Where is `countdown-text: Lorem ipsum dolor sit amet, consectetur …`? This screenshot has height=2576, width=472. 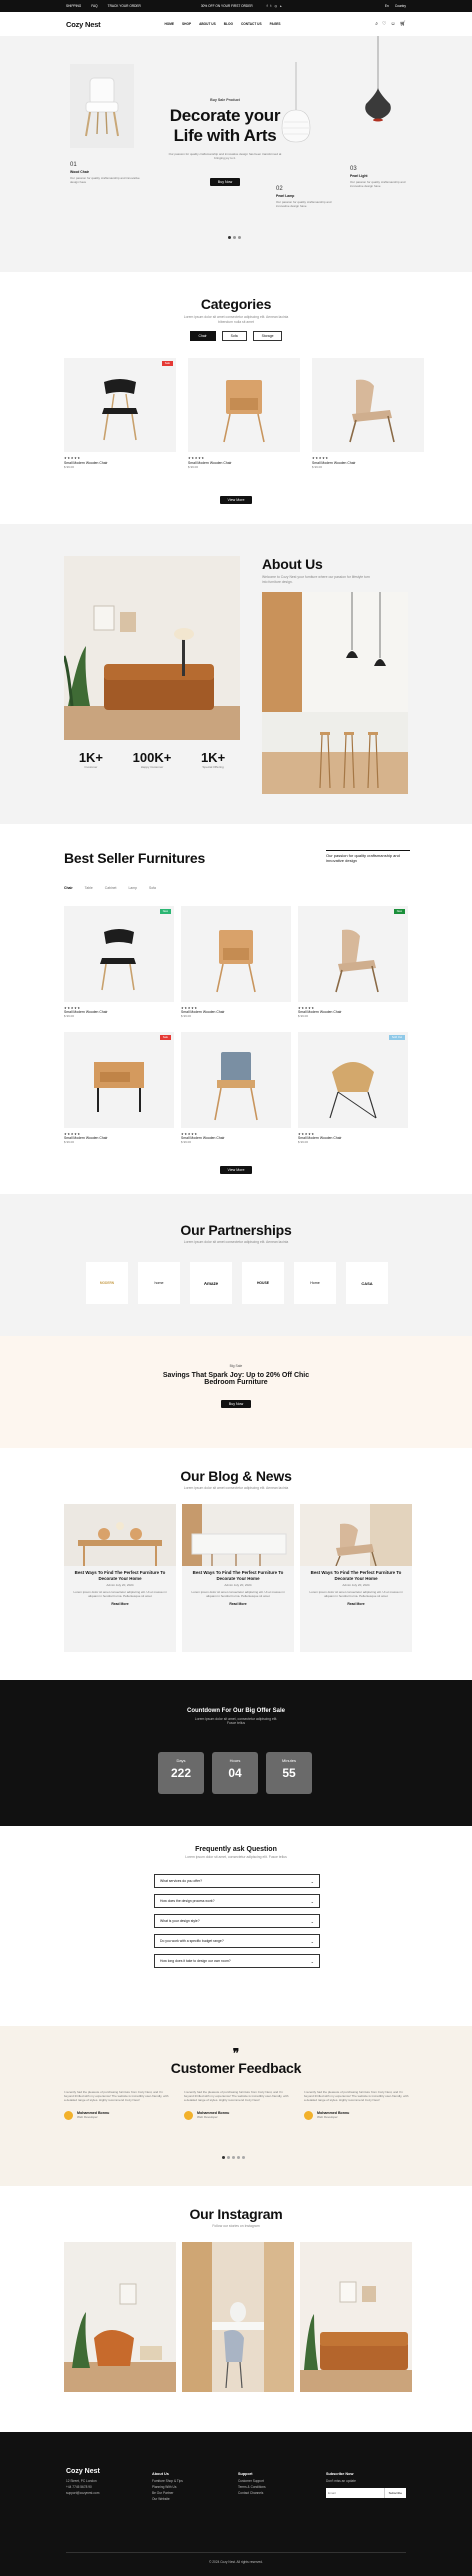
countdown-text: Lorem ipsum dolor sit amet, consectetur … is located at coordinates (236, 1721).